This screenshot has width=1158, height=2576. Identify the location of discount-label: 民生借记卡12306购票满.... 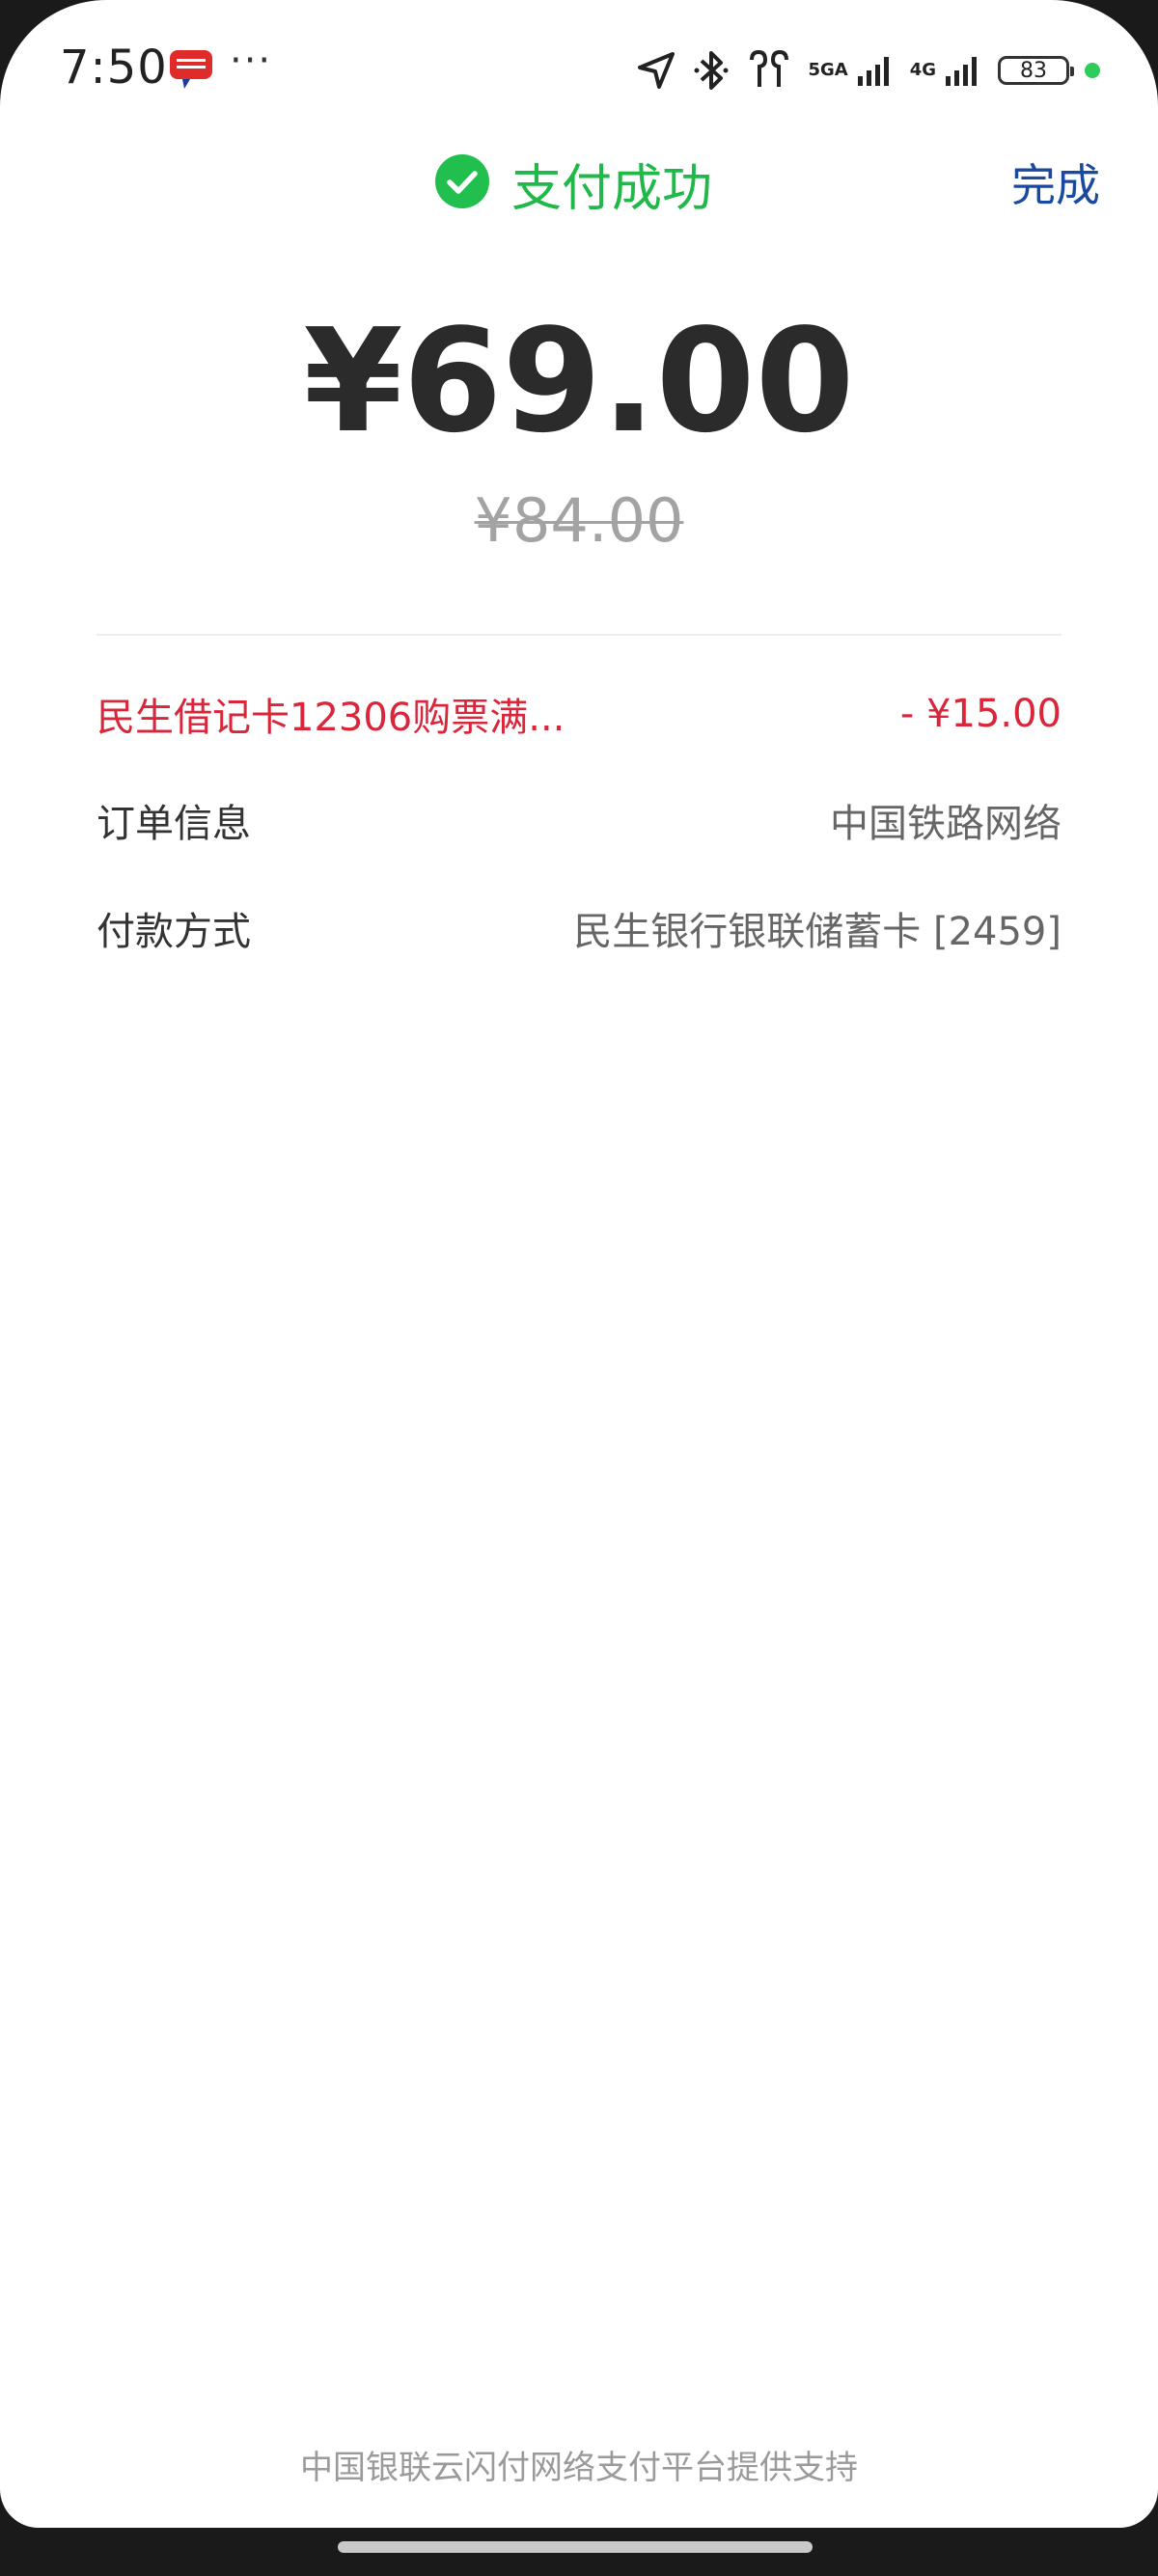
(330, 718).